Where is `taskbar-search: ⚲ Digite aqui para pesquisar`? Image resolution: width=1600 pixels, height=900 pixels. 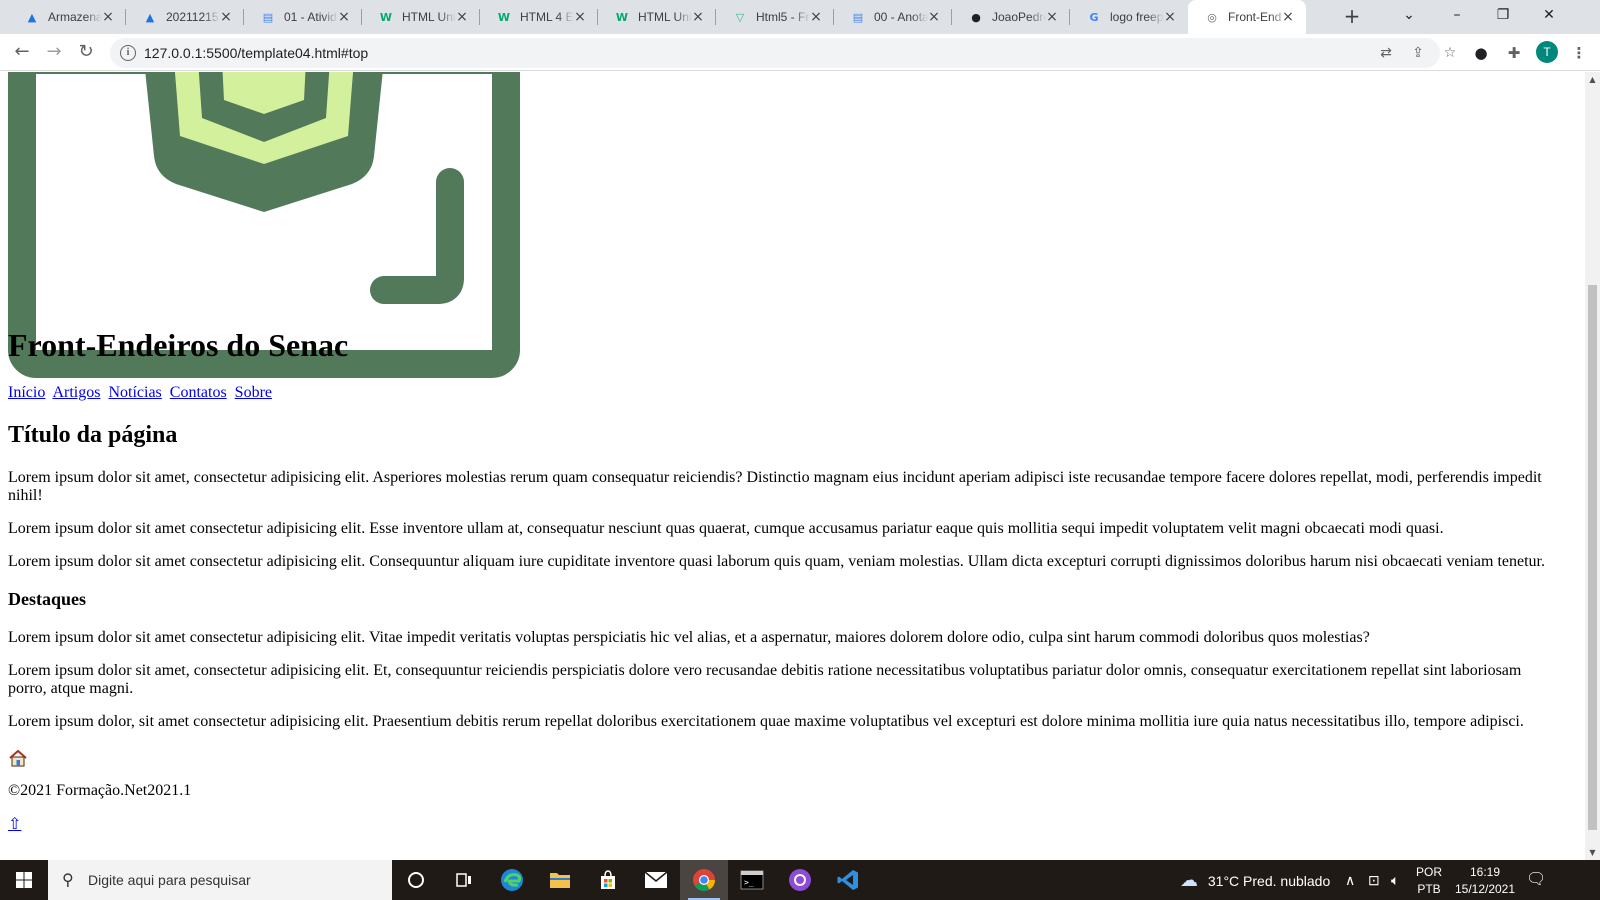 taskbar-search: ⚲ Digite aqui para pesquisar is located at coordinates (220, 880).